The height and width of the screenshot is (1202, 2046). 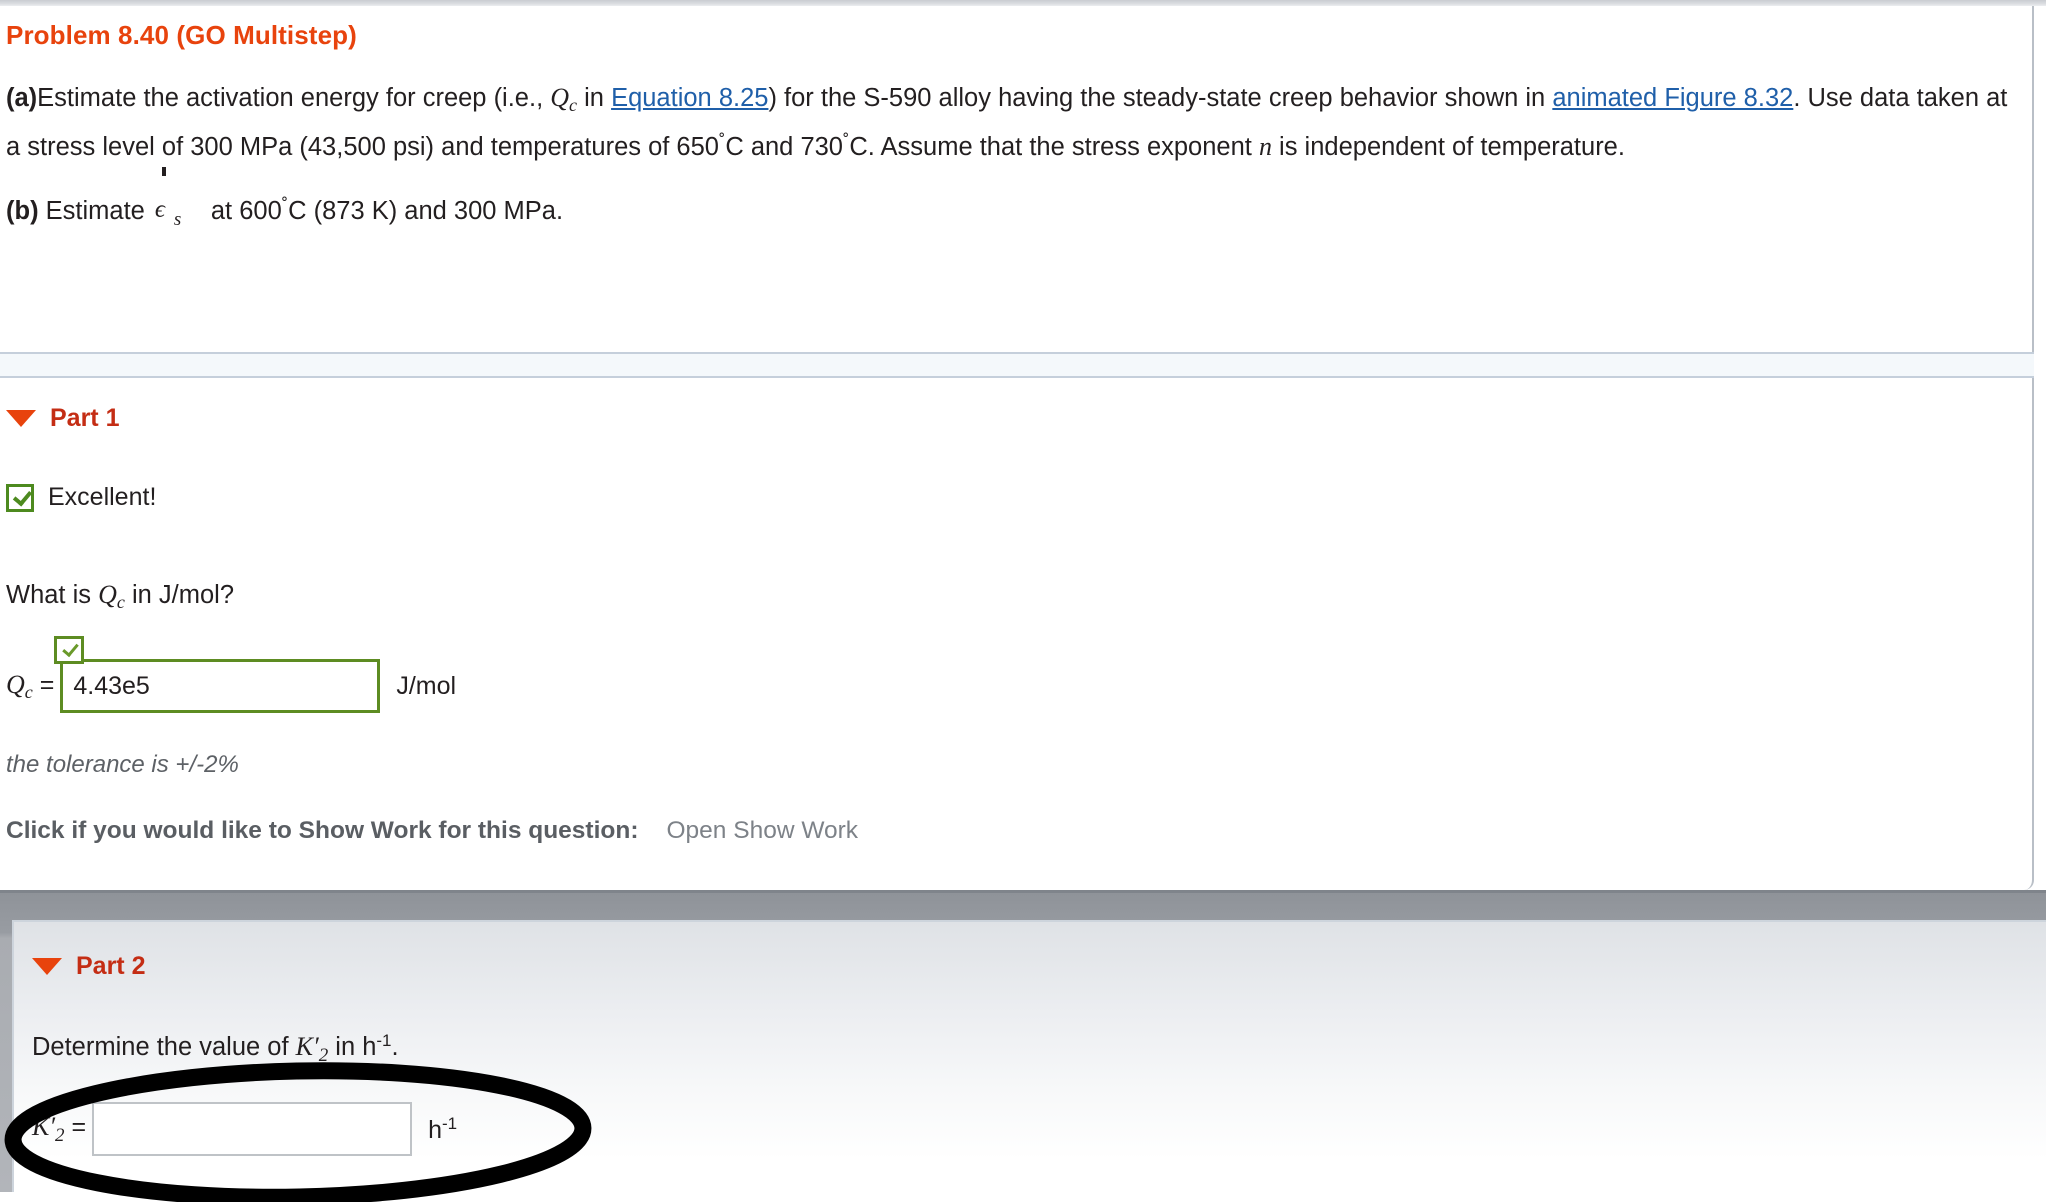 What do you see at coordinates (352, 1047) in the screenshot?
I see `q2-text-2: in h` at bounding box center [352, 1047].